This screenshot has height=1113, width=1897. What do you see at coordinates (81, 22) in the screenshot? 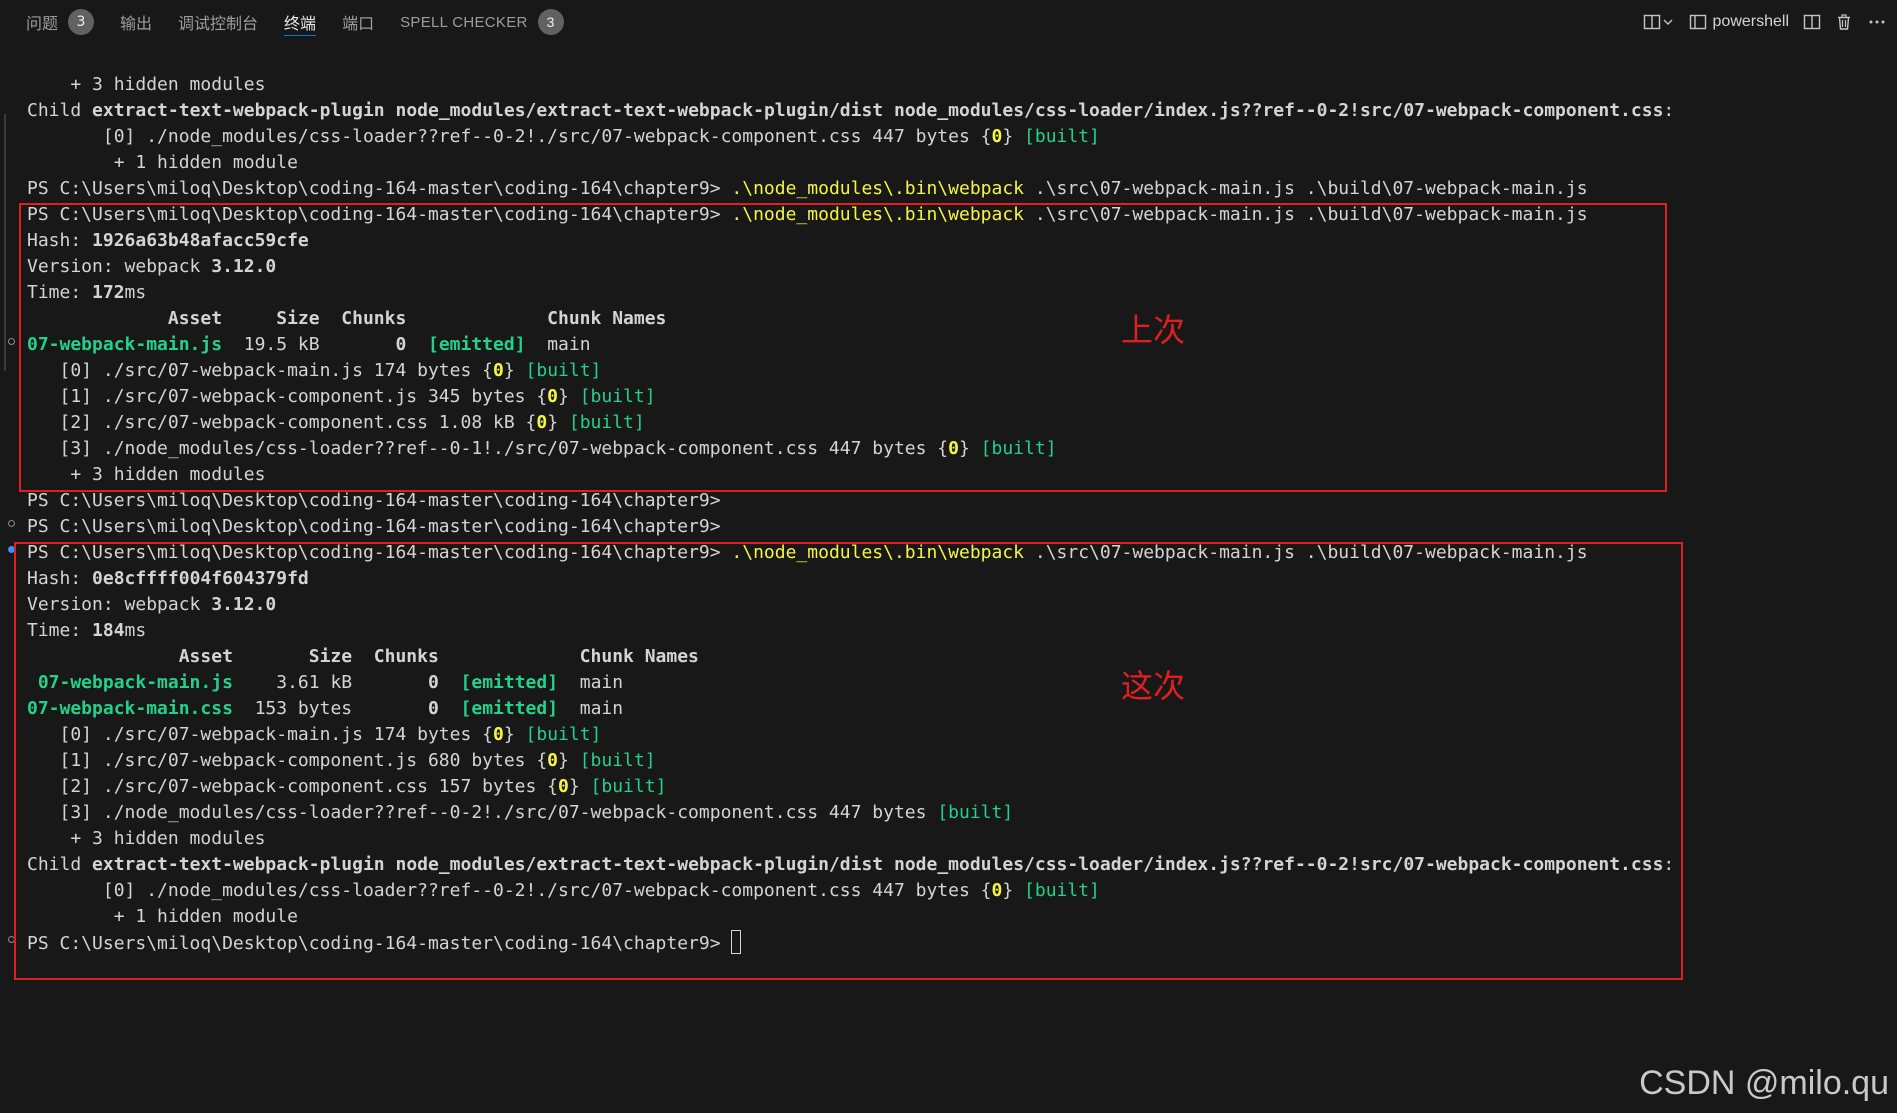
I see `problems-count-badge: 3` at bounding box center [81, 22].